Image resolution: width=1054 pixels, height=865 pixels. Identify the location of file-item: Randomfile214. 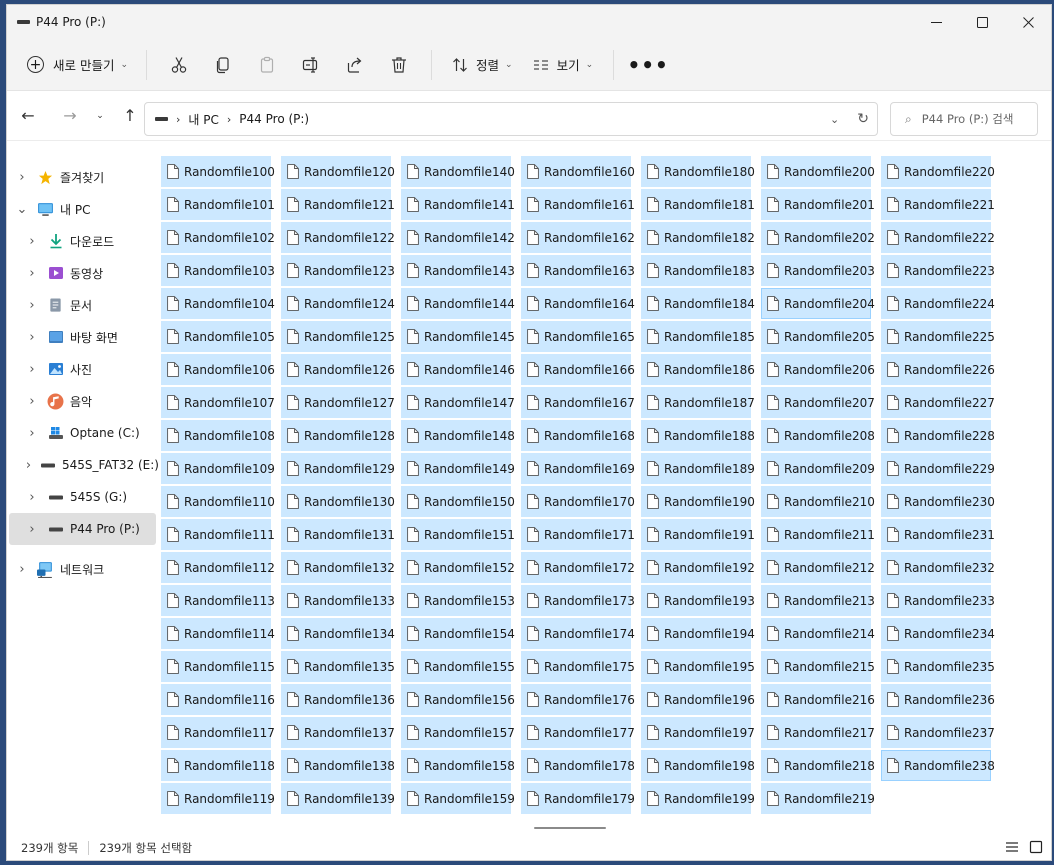
(818, 633).